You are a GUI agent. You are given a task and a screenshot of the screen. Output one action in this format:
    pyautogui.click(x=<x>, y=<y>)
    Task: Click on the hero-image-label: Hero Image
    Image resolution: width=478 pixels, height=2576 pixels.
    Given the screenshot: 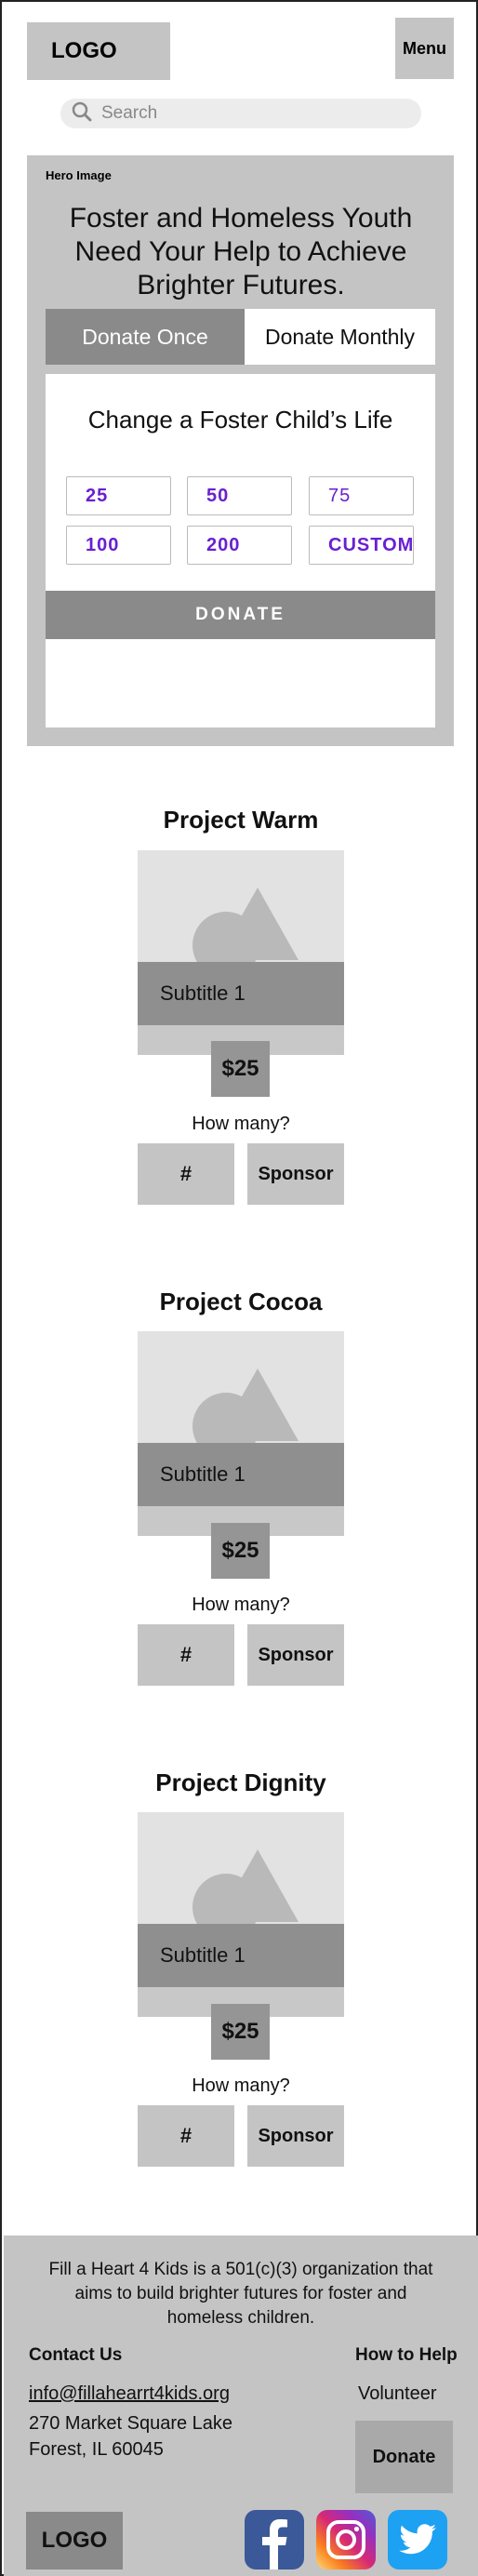 What is the action you would take?
    pyautogui.click(x=79, y=175)
    